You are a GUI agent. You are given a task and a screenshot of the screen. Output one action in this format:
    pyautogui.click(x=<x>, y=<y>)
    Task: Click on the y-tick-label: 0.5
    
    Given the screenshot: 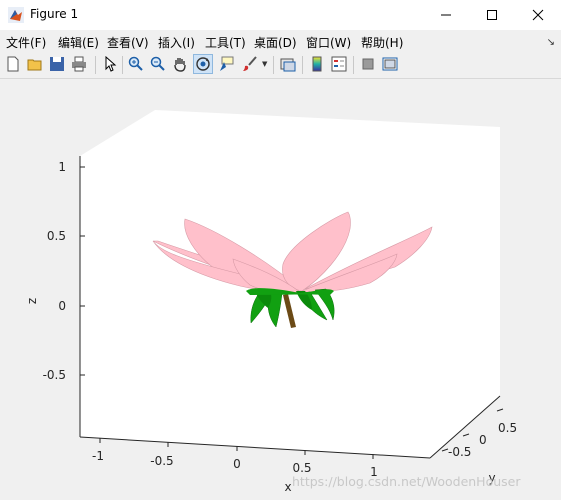 What is the action you would take?
    pyautogui.click(x=507, y=428)
    